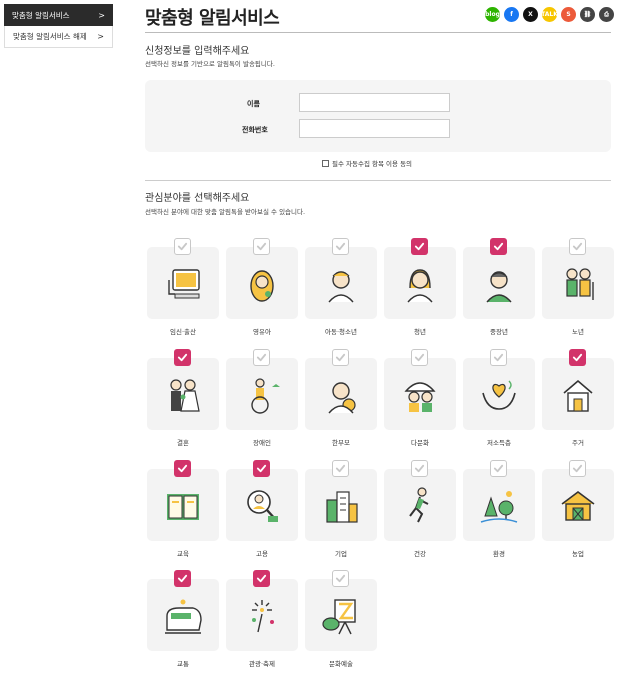 Image resolution: width=640 pixels, height=679 pixels. What do you see at coordinates (530, 14) in the screenshot?
I see `x-icon: X` at bounding box center [530, 14].